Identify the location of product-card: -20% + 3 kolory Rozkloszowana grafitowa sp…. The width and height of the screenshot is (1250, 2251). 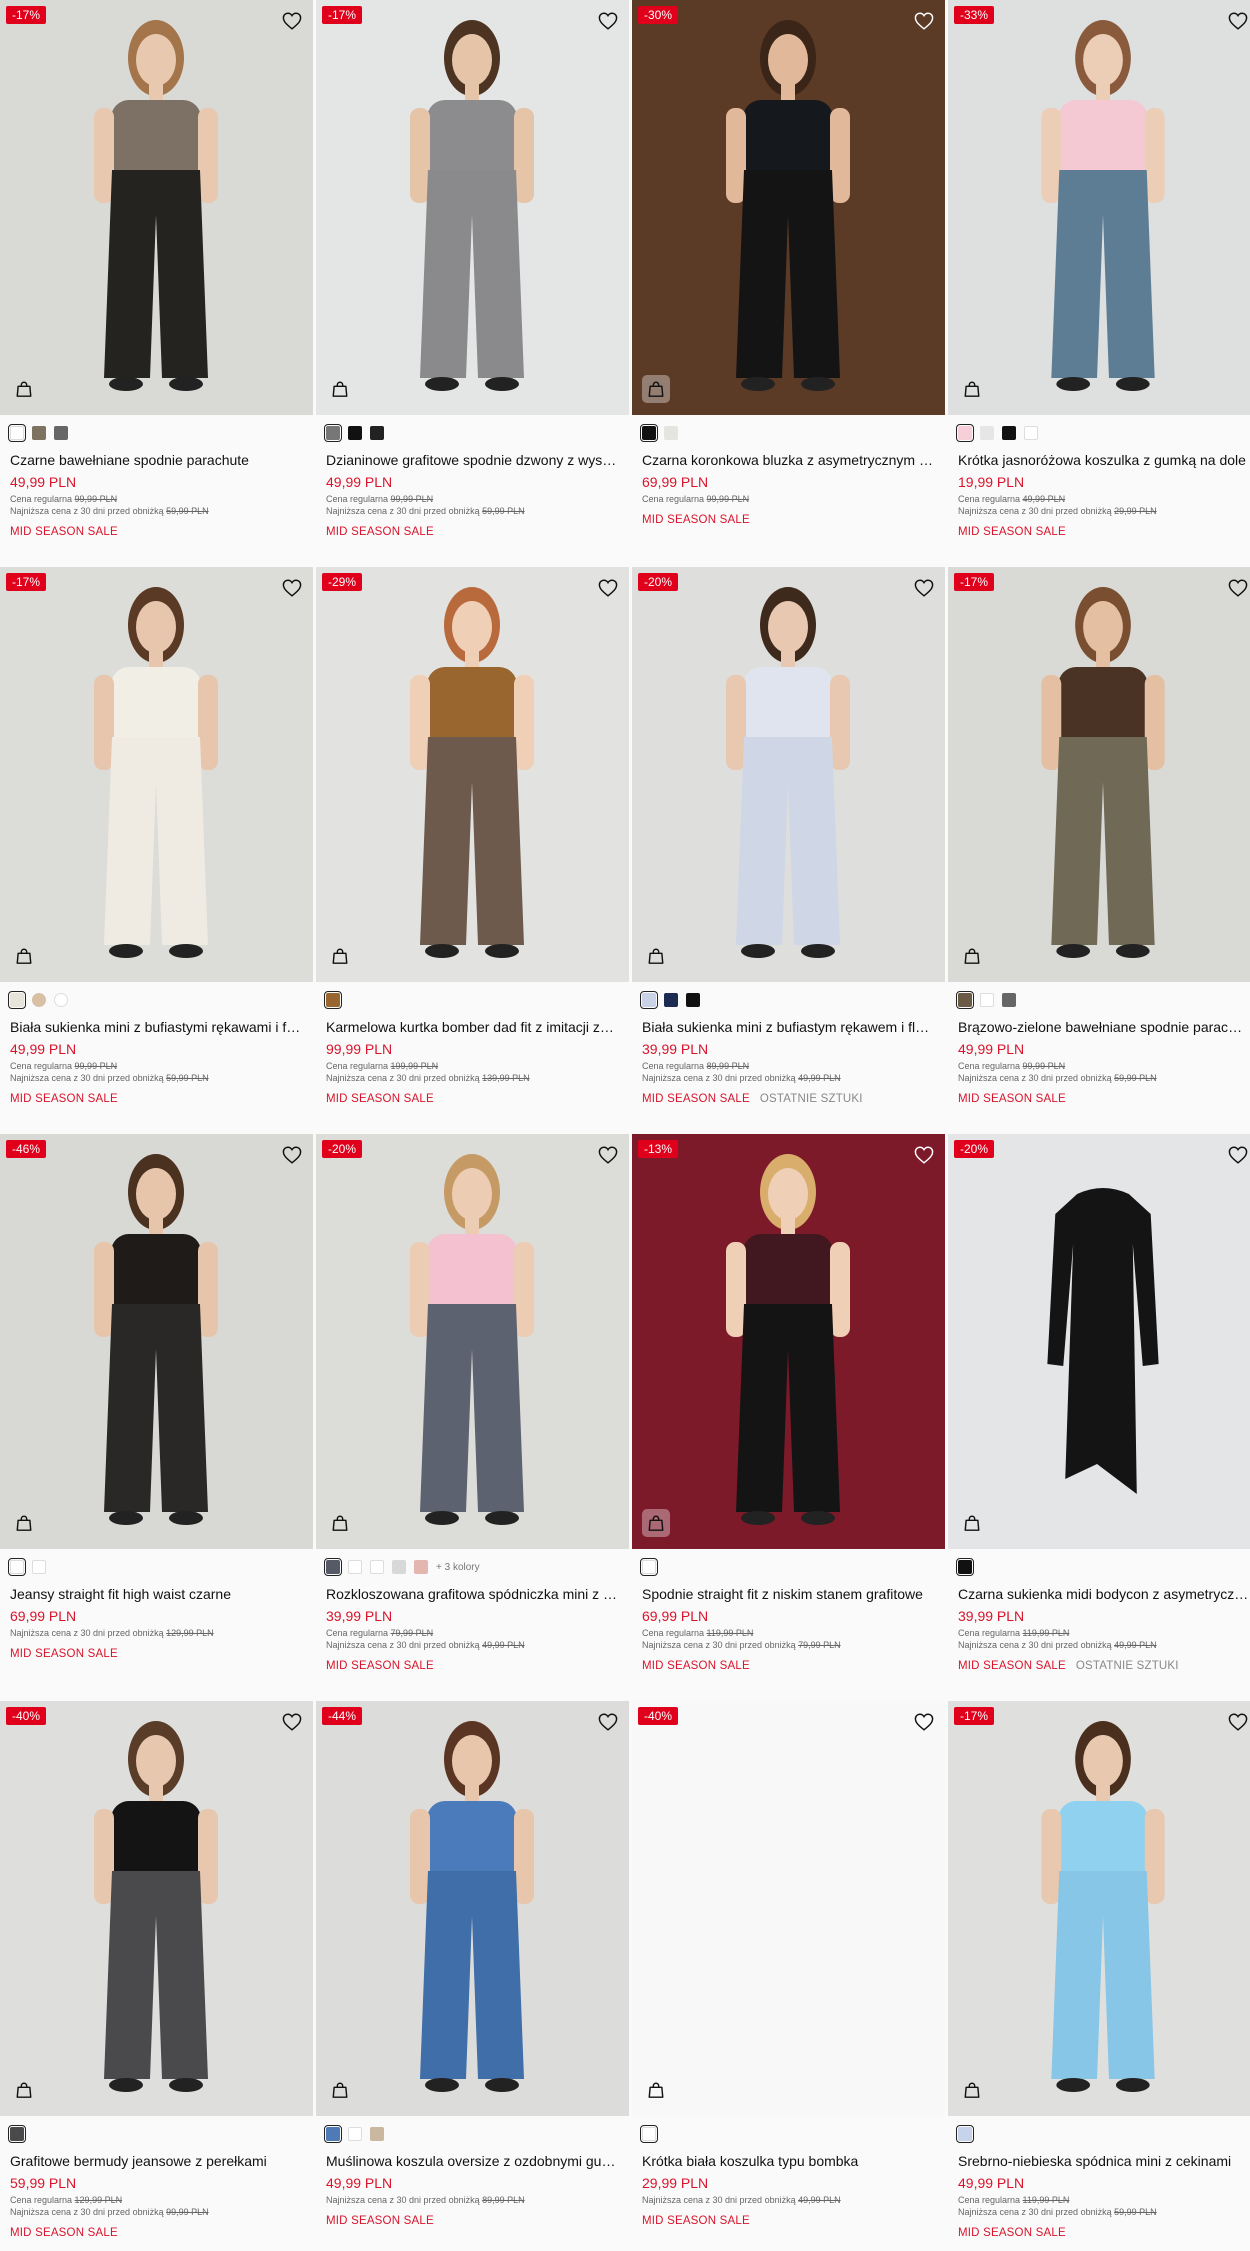
(472, 1417).